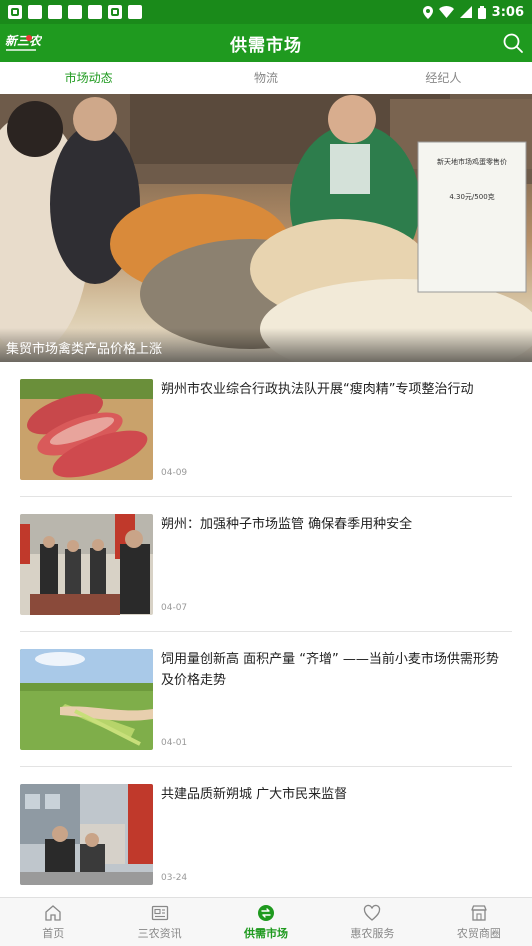 The height and width of the screenshot is (946, 532). Describe the element at coordinates (266, 834) in the screenshot. I see `news-item: 共建品质新朔城 广大市民来监督 03-24` at that location.